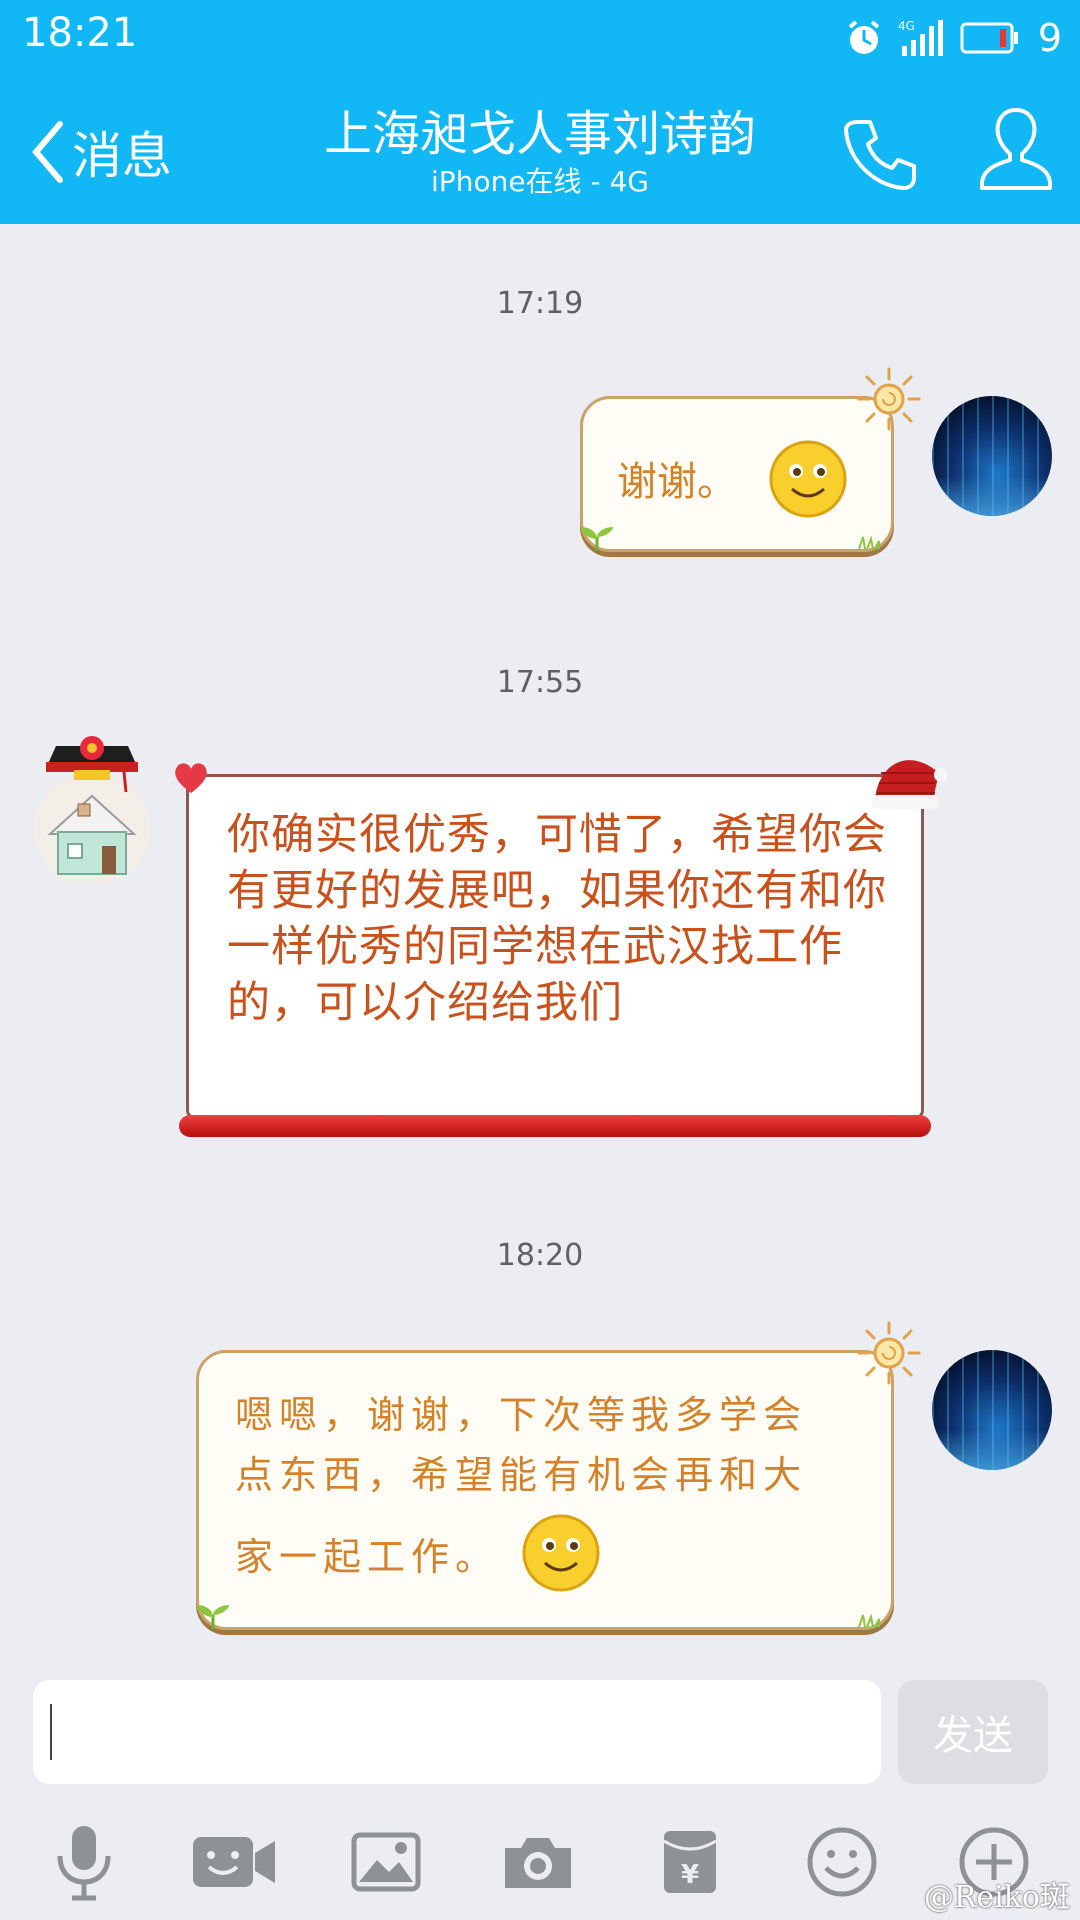 This screenshot has width=1080, height=1920. I want to click on voice-button, so click(84, 1862).